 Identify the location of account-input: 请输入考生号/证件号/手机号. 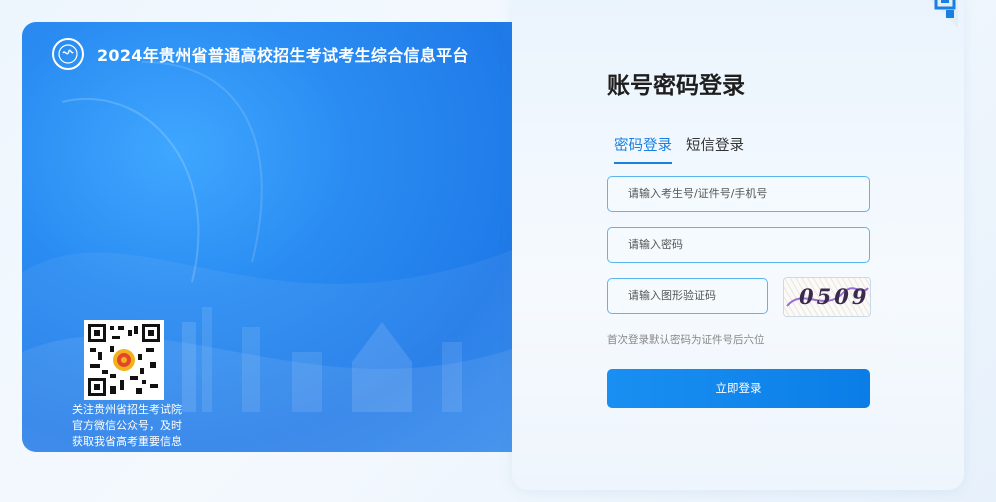
(738, 194).